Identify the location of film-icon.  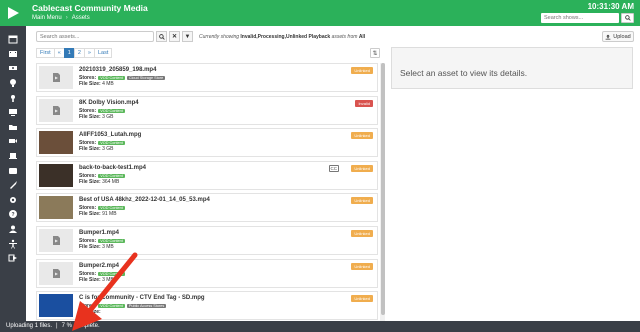
(13, 53).